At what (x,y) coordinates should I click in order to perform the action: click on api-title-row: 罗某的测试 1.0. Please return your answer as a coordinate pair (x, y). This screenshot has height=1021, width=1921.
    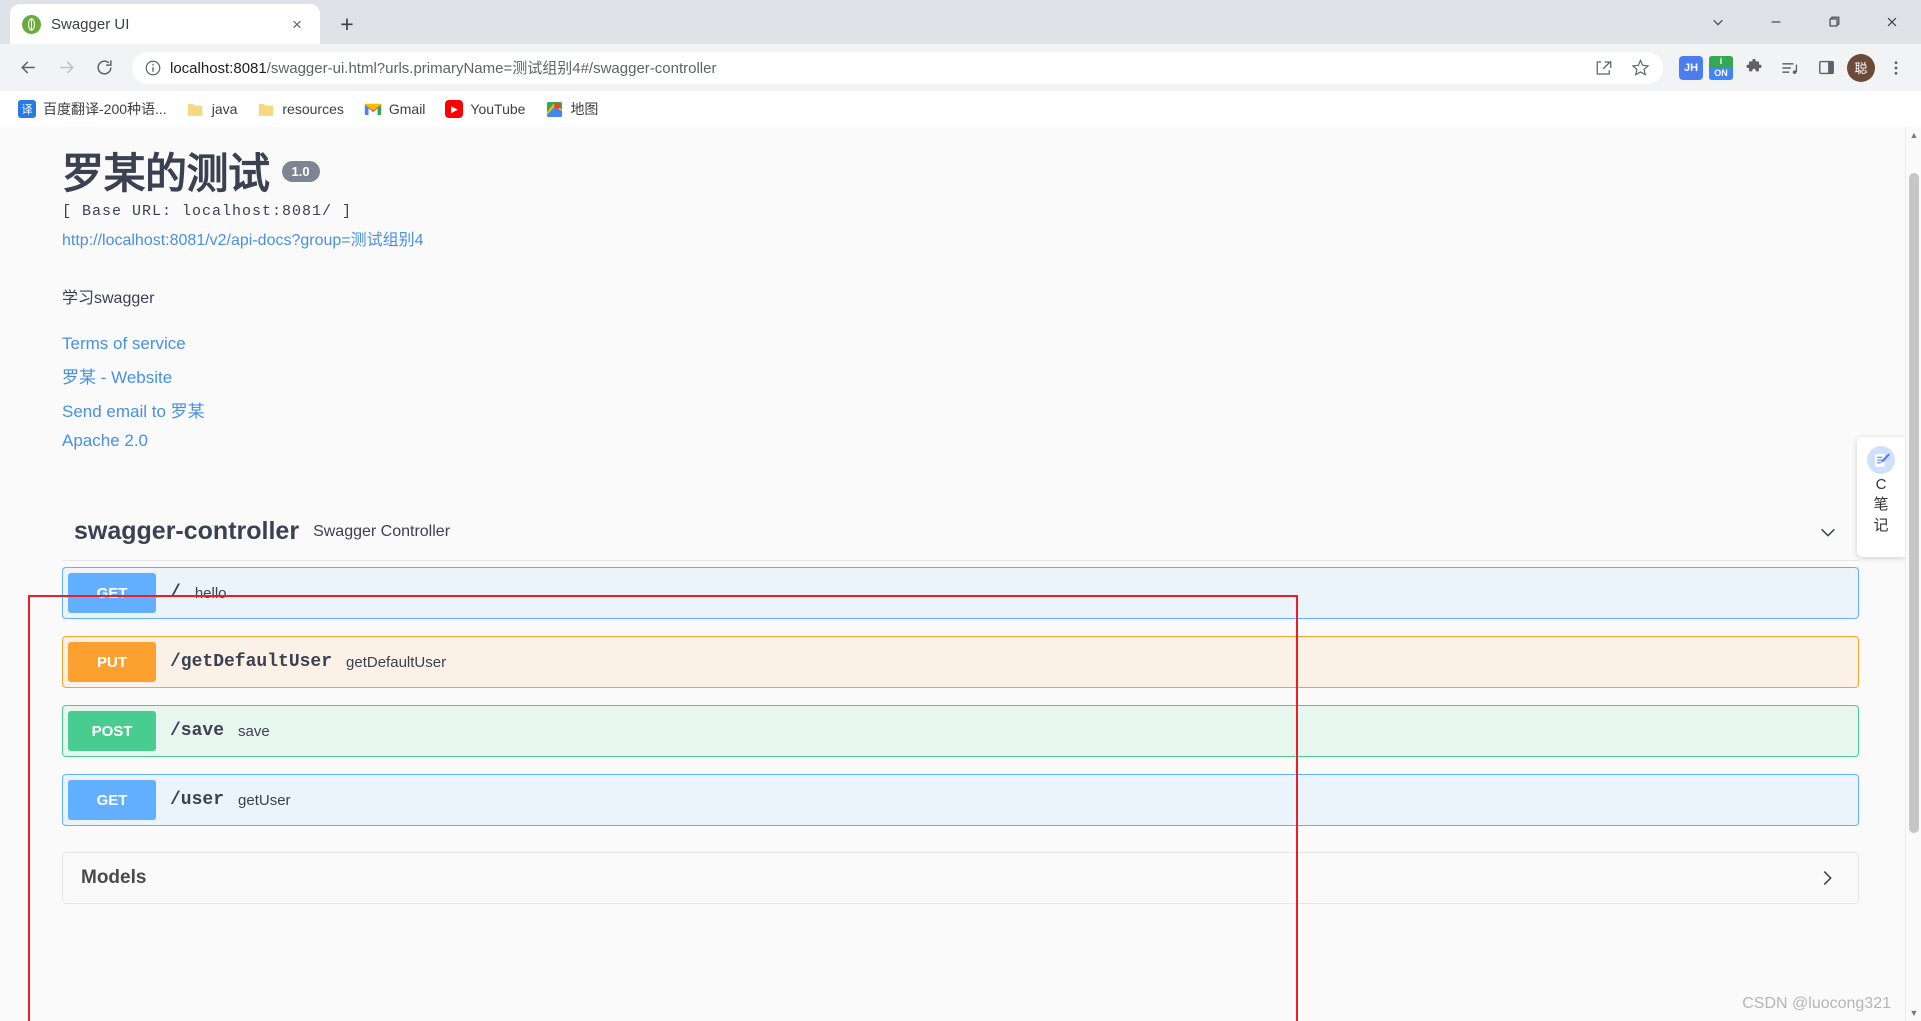
    Looking at the image, I should click on (991, 173).